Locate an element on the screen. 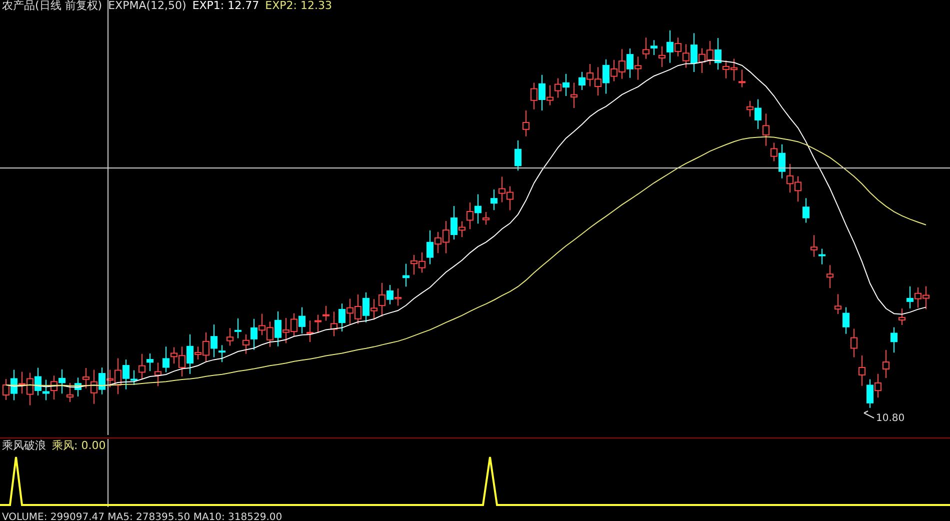  arrow-icon is located at coordinates (869, 414).